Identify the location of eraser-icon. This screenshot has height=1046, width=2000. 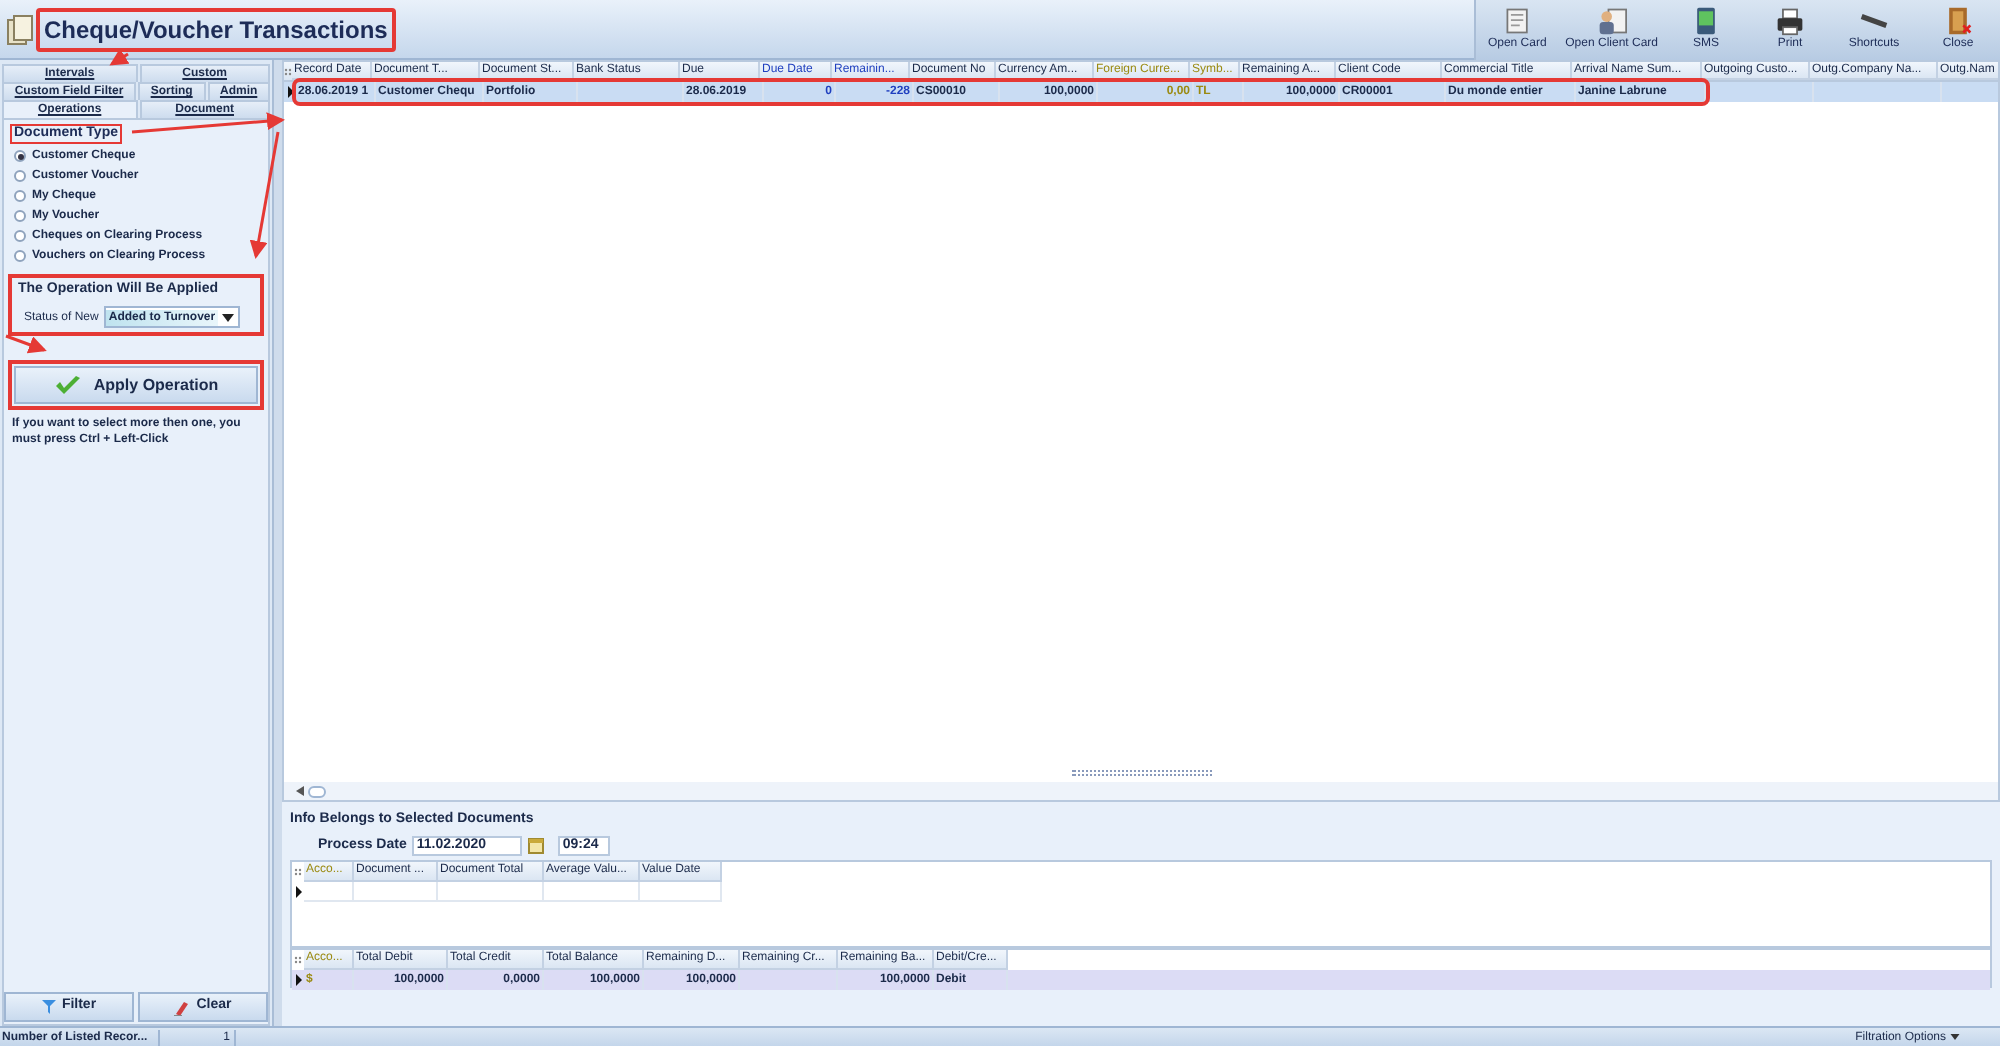
(182, 1007).